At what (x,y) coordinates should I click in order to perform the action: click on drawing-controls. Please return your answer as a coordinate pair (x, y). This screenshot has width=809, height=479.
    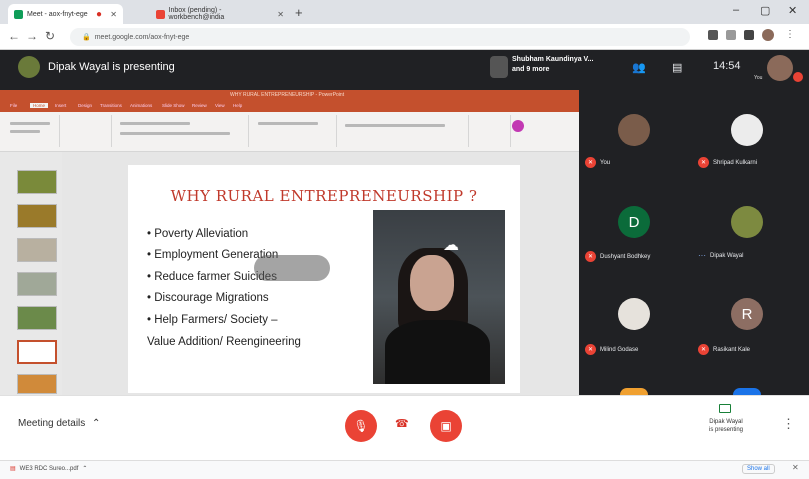
    Looking at the image, I should click on (395, 125).